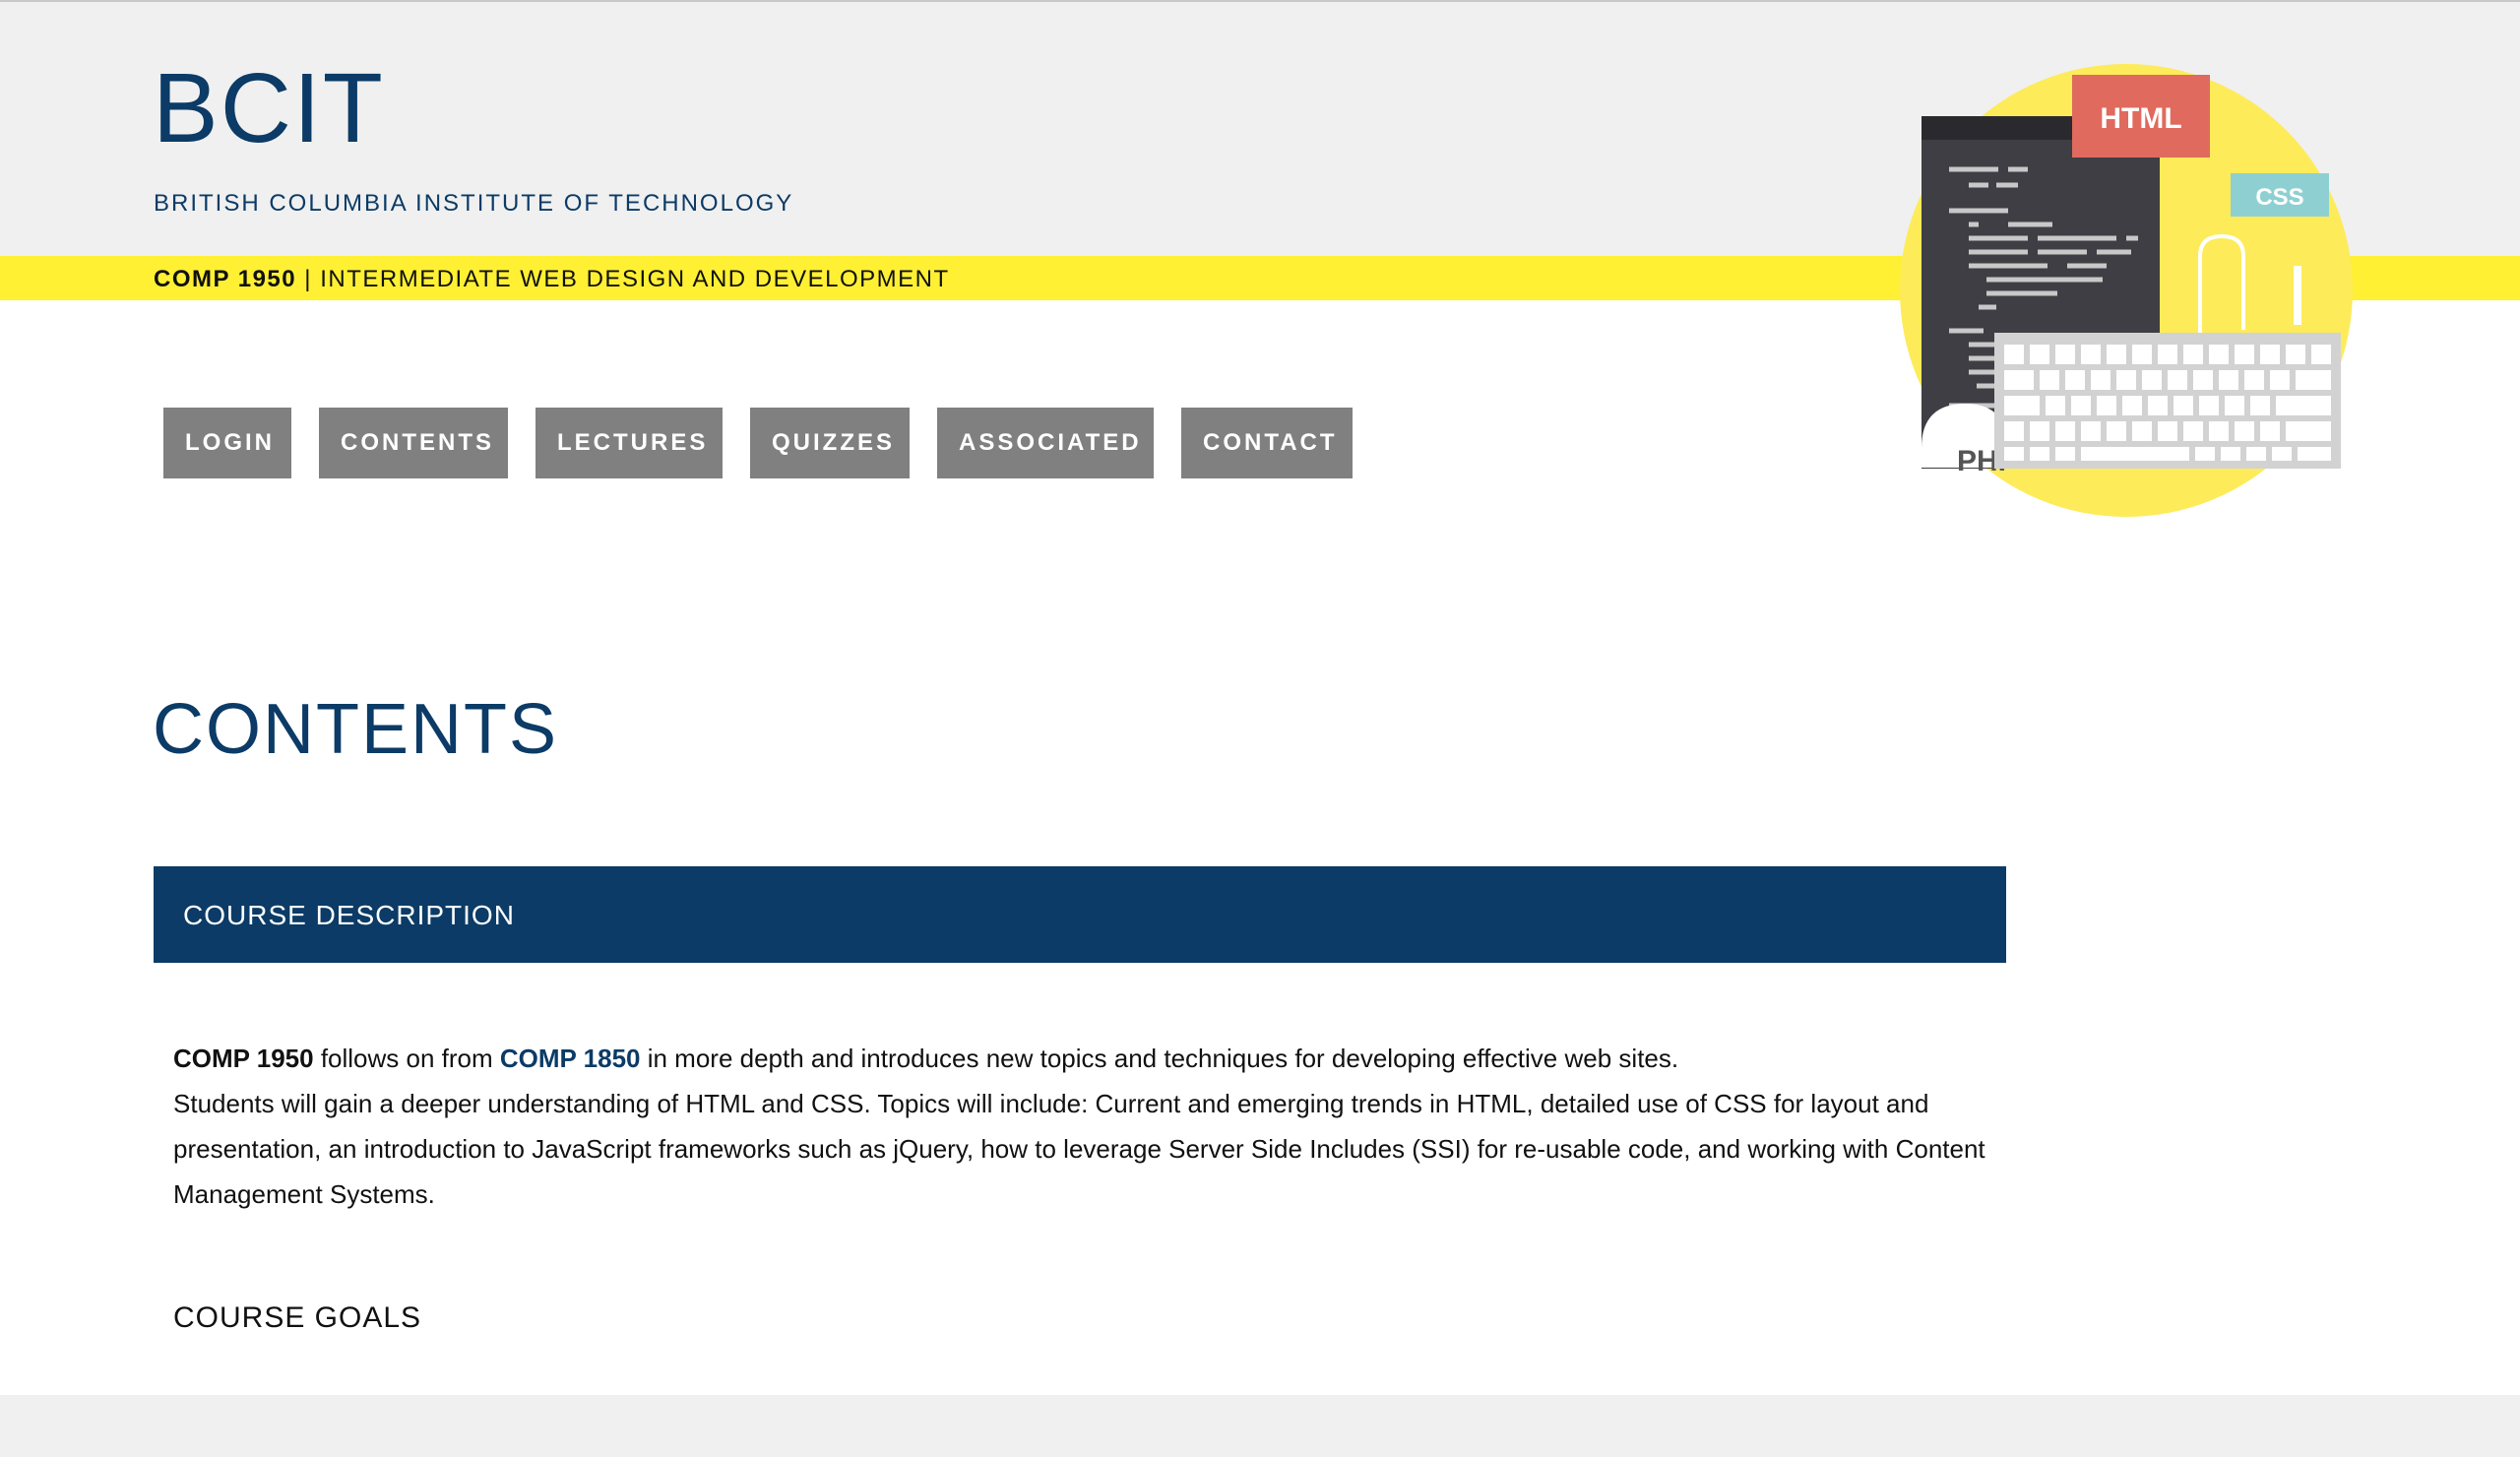 This screenshot has height=1457, width=2520. I want to click on comp-1850-link: COMP 1850, so click(570, 1058).